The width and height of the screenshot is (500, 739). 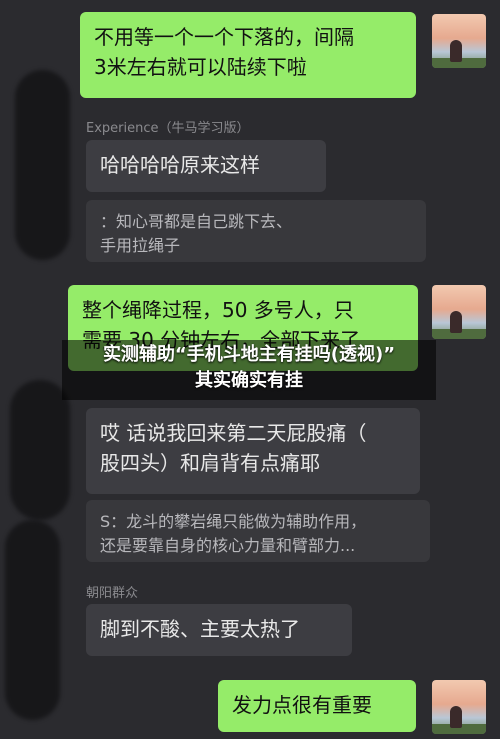 I want to click on message-bubble-outgoing: 发力点很有重要, so click(x=317, y=706).